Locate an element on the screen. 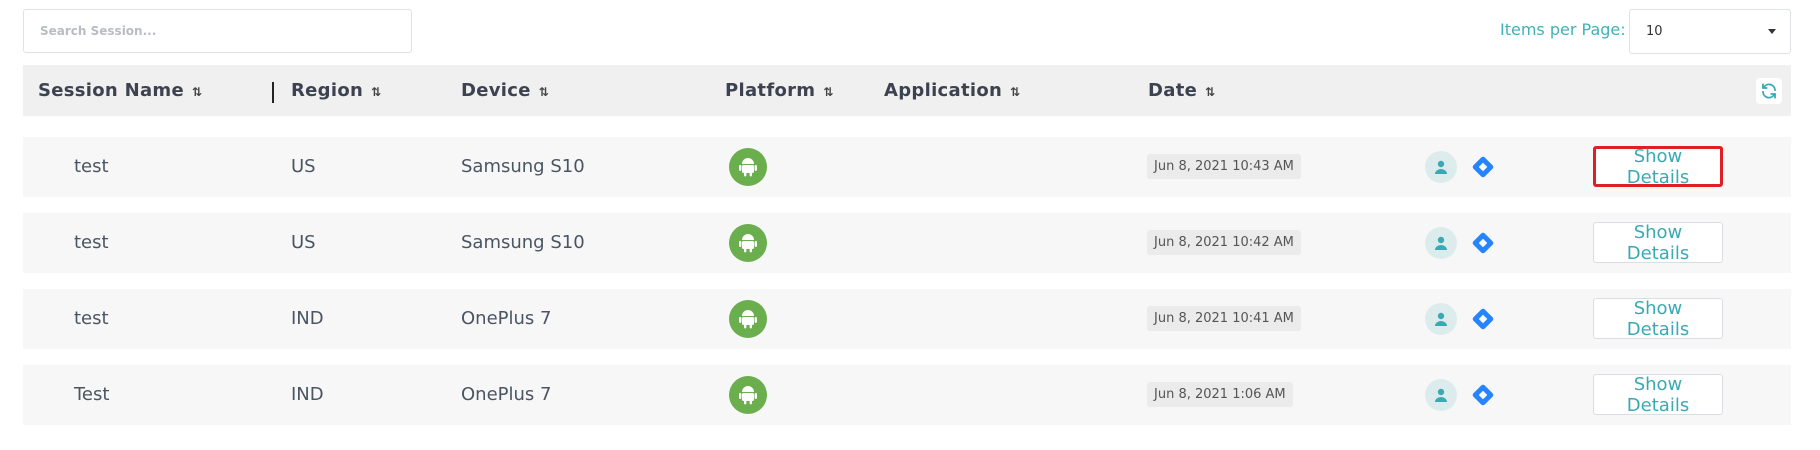 The image size is (1820, 450). session-name-cell: Test is located at coordinates (92, 394).